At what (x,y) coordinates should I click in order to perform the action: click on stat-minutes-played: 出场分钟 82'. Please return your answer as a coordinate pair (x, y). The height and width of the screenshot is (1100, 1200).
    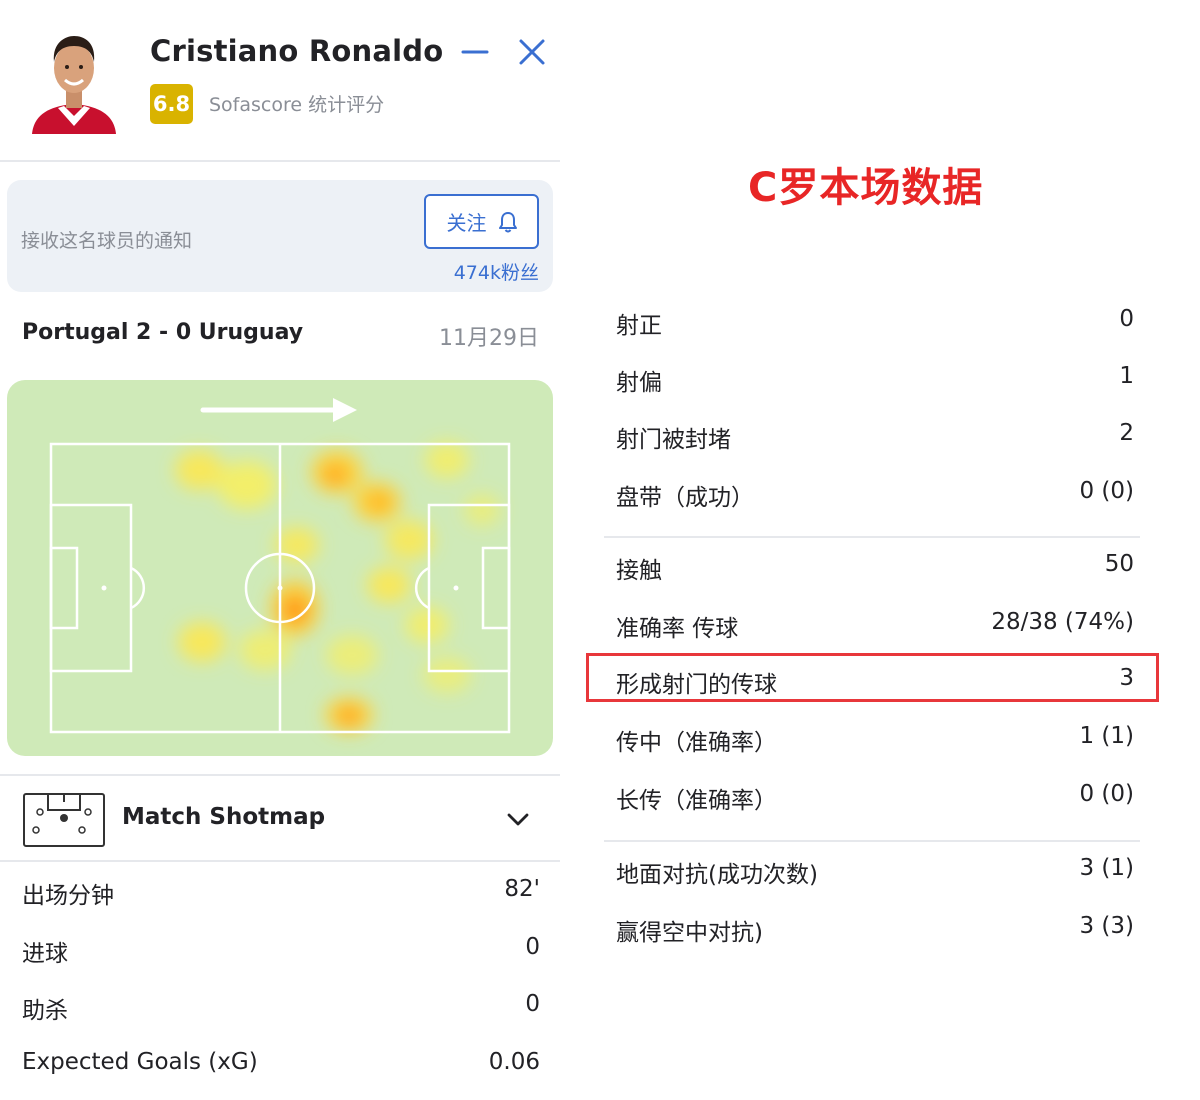
    Looking at the image, I should click on (281, 890).